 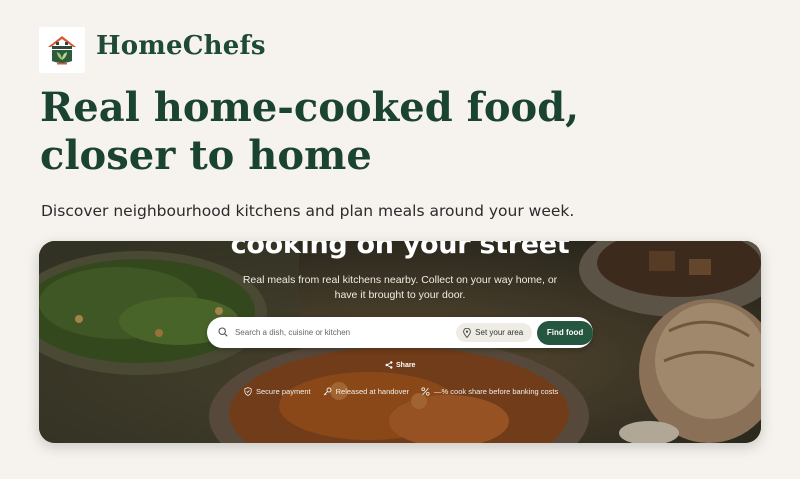 I want to click on share-button: Share, so click(x=400, y=365).